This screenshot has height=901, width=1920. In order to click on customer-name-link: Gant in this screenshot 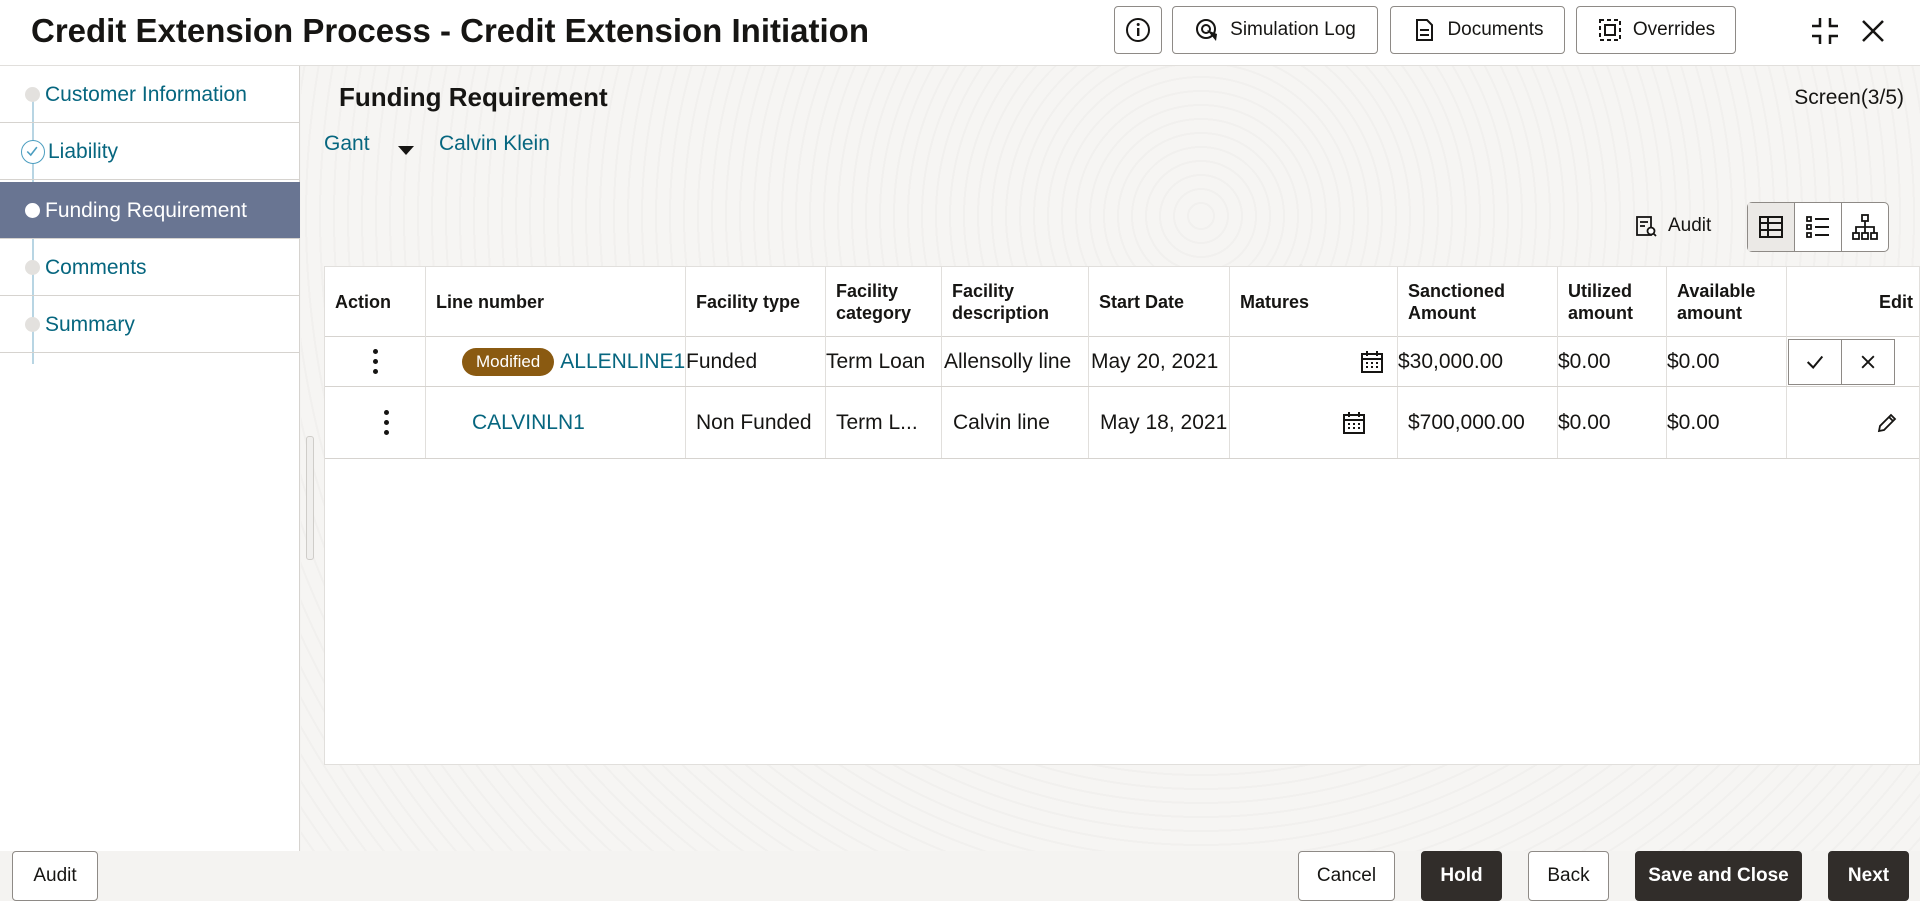, I will do `click(347, 144)`.